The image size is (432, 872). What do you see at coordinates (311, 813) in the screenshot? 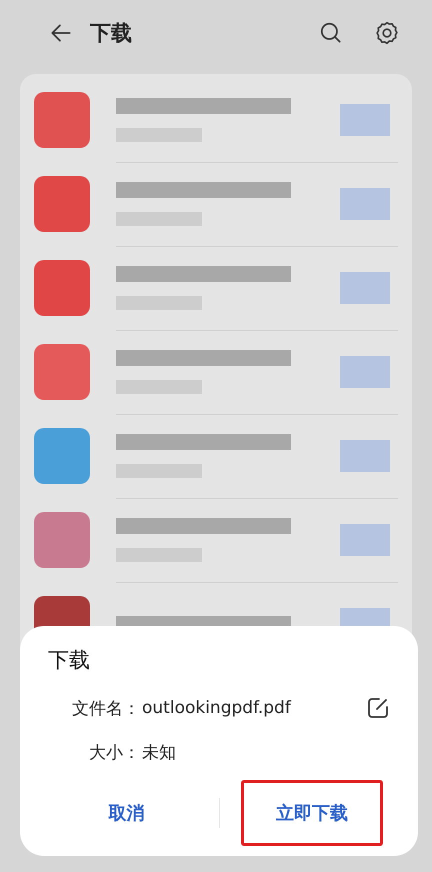
I see `dialog-button: 立即下载` at bounding box center [311, 813].